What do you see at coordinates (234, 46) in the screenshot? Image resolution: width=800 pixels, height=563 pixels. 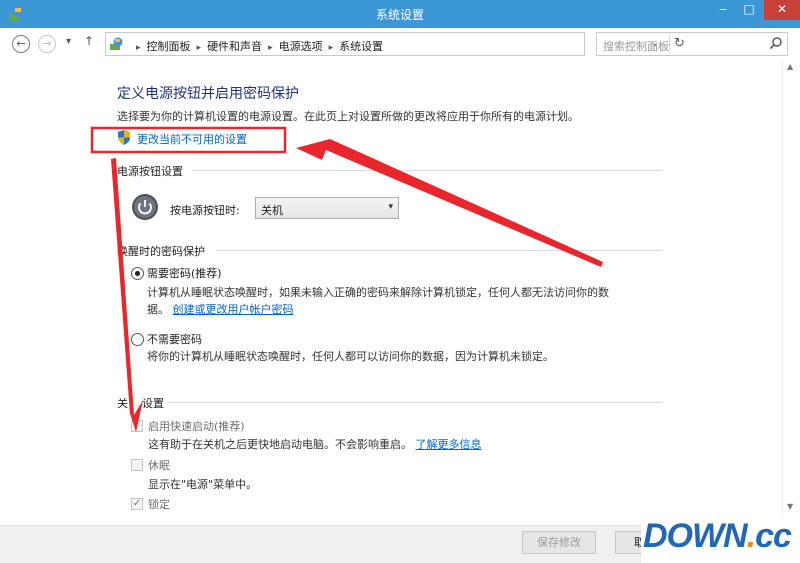 I see `breadcrumb-item: 硬件和声音` at bounding box center [234, 46].